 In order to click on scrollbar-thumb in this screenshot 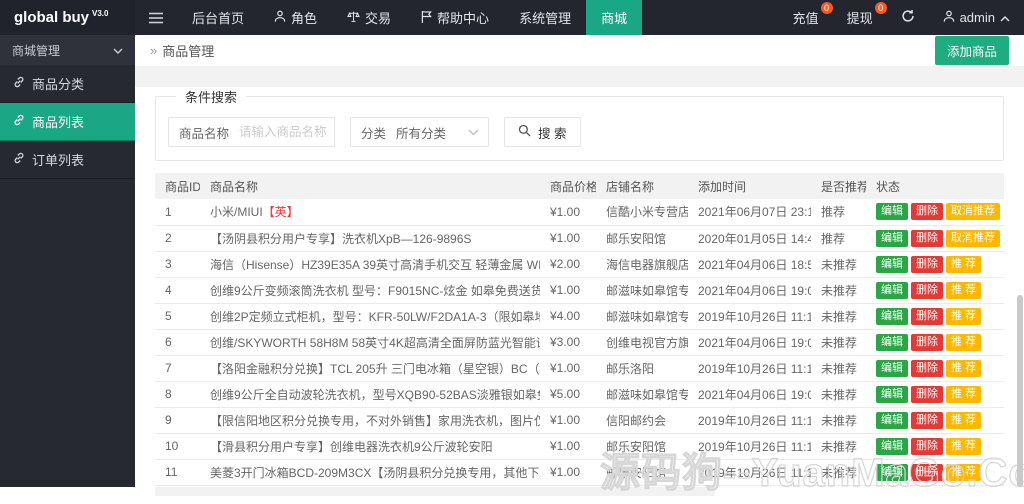, I will do `click(1020, 391)`.